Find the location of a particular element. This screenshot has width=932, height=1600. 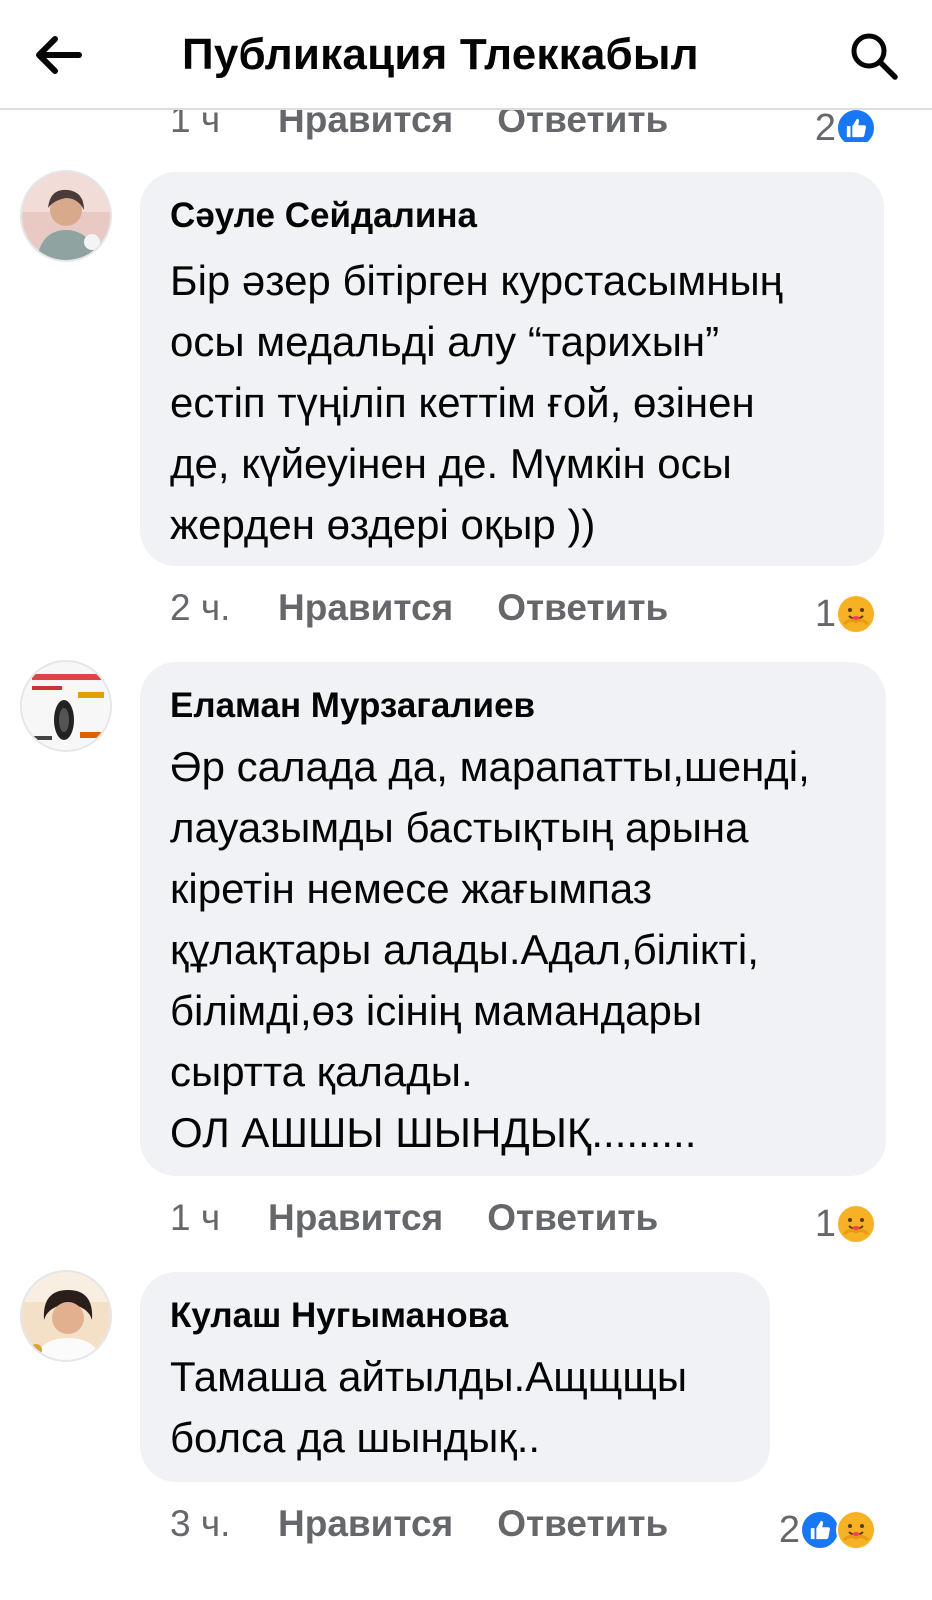

search-button is located at coordinates (874, 56).